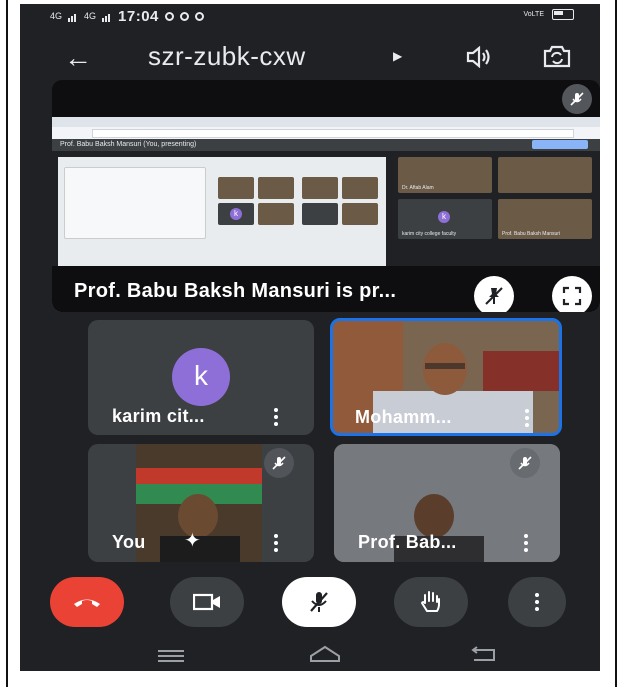 Image resolution: width=623 pixels, height=687 pixels. What do you see at coordinates (90, 16) in the screenshot?
I see `signal-2: 4G` at bounding box center [90, 16].